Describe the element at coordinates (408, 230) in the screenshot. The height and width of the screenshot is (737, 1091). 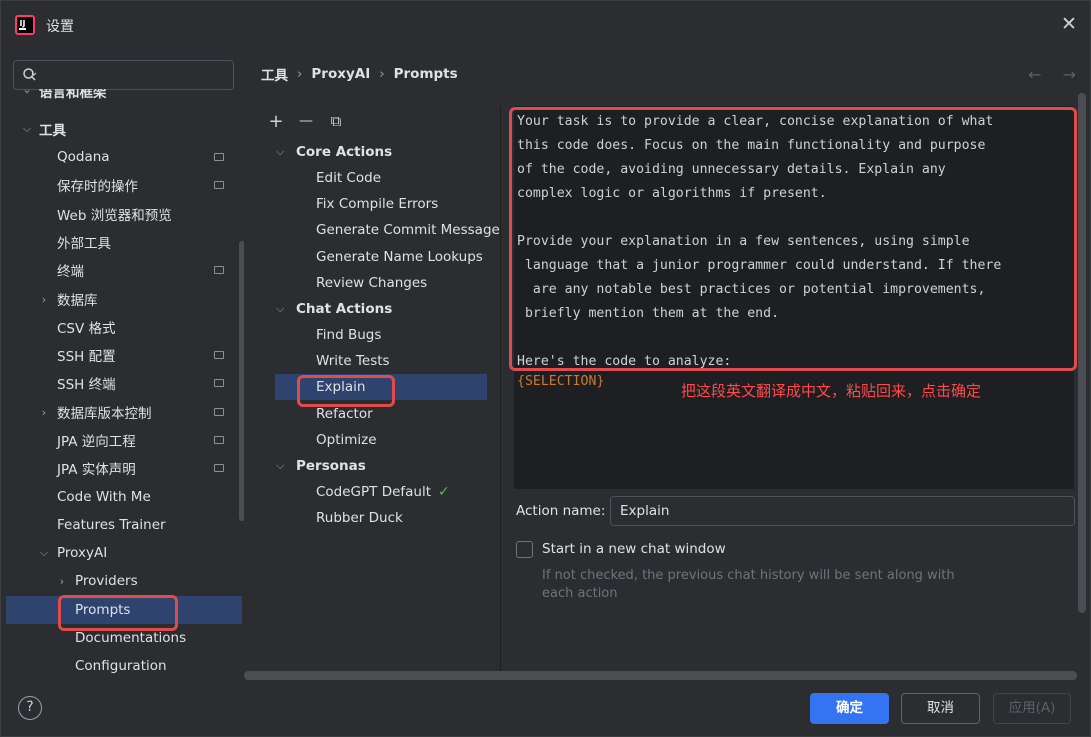
I see `list-item-generate-commit-message: Generate Commit Message` at that location.